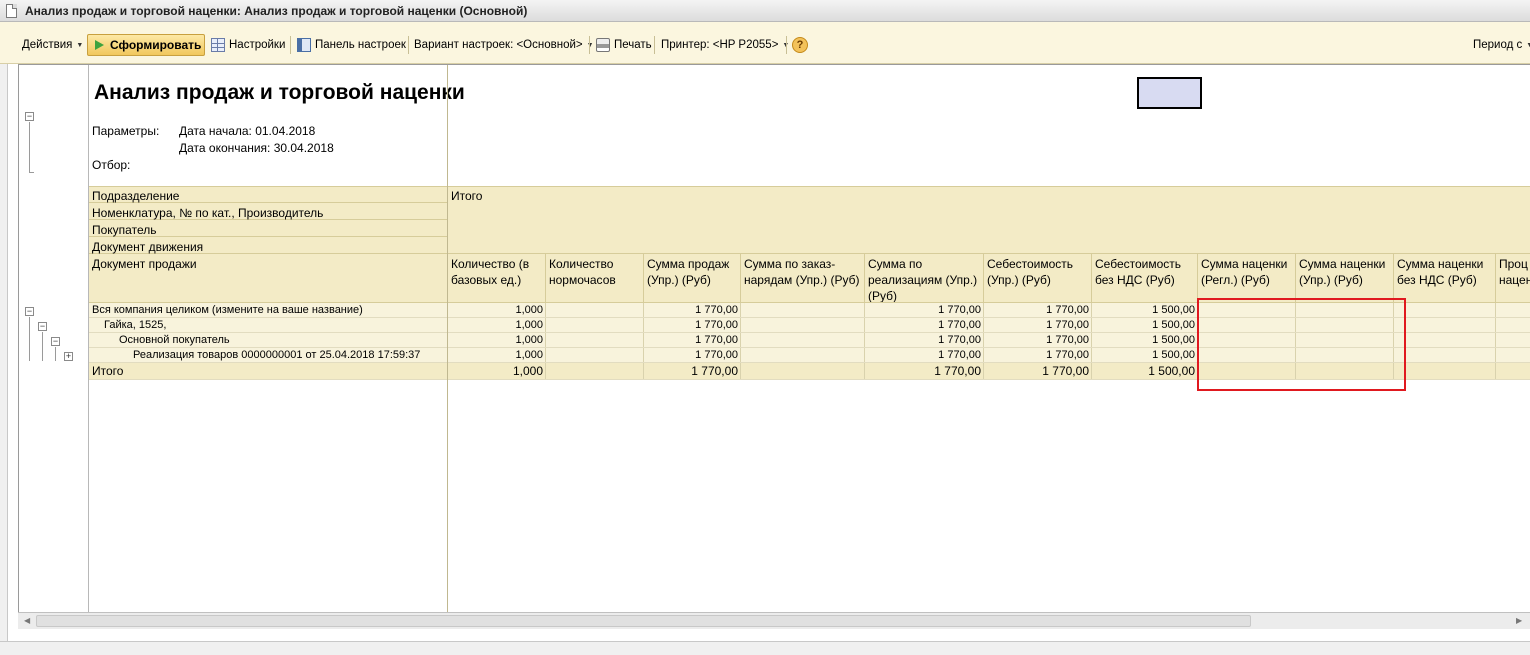  I want to click on row-label: Основной покупатель, so click(174, 340).